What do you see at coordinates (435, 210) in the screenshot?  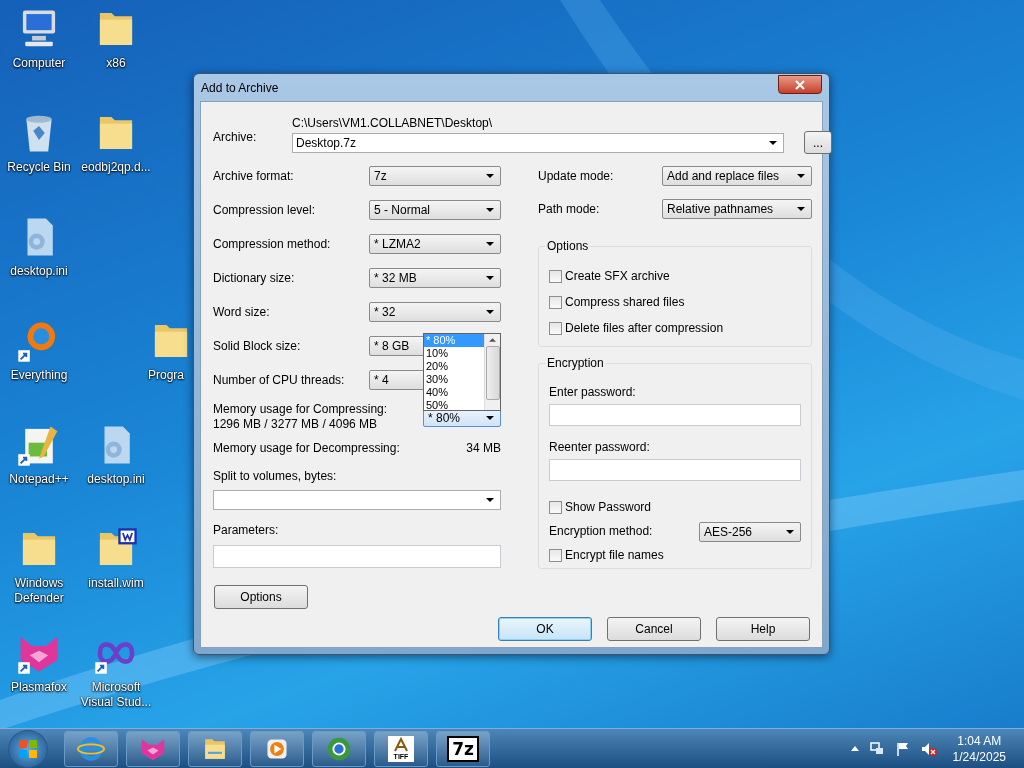 I see `dropdown: 5 - Normal` at bounding box center [435, 210].